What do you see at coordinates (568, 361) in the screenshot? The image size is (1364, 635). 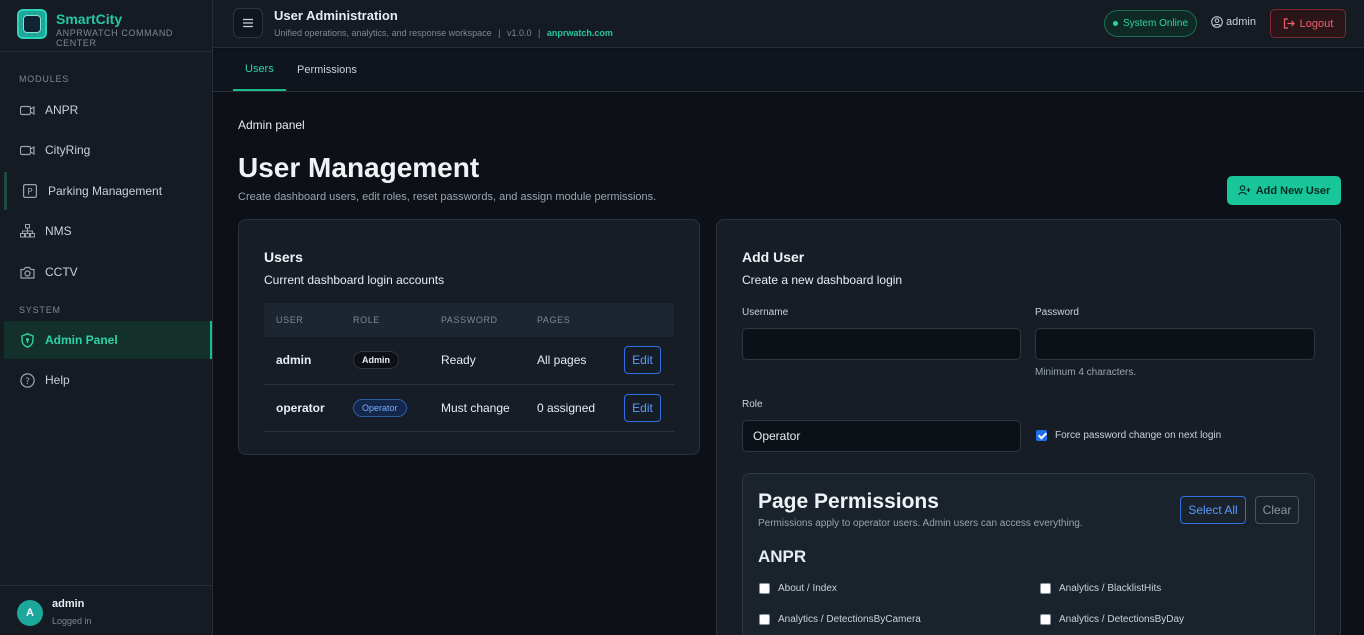 I see `pages-cell: All pages` at bounding box center [568, 361].